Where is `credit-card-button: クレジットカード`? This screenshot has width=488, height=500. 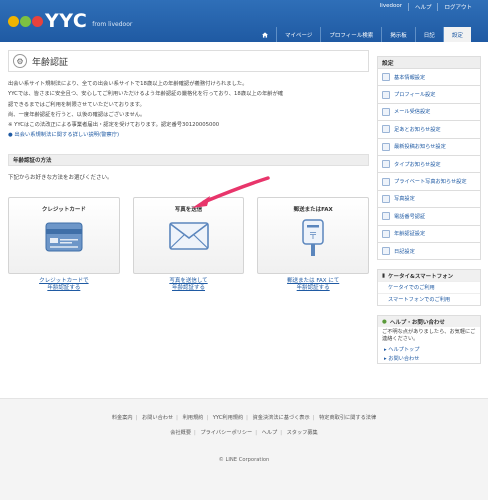
credit-card-button: クレジットカード is located at coordinates (64, 235).